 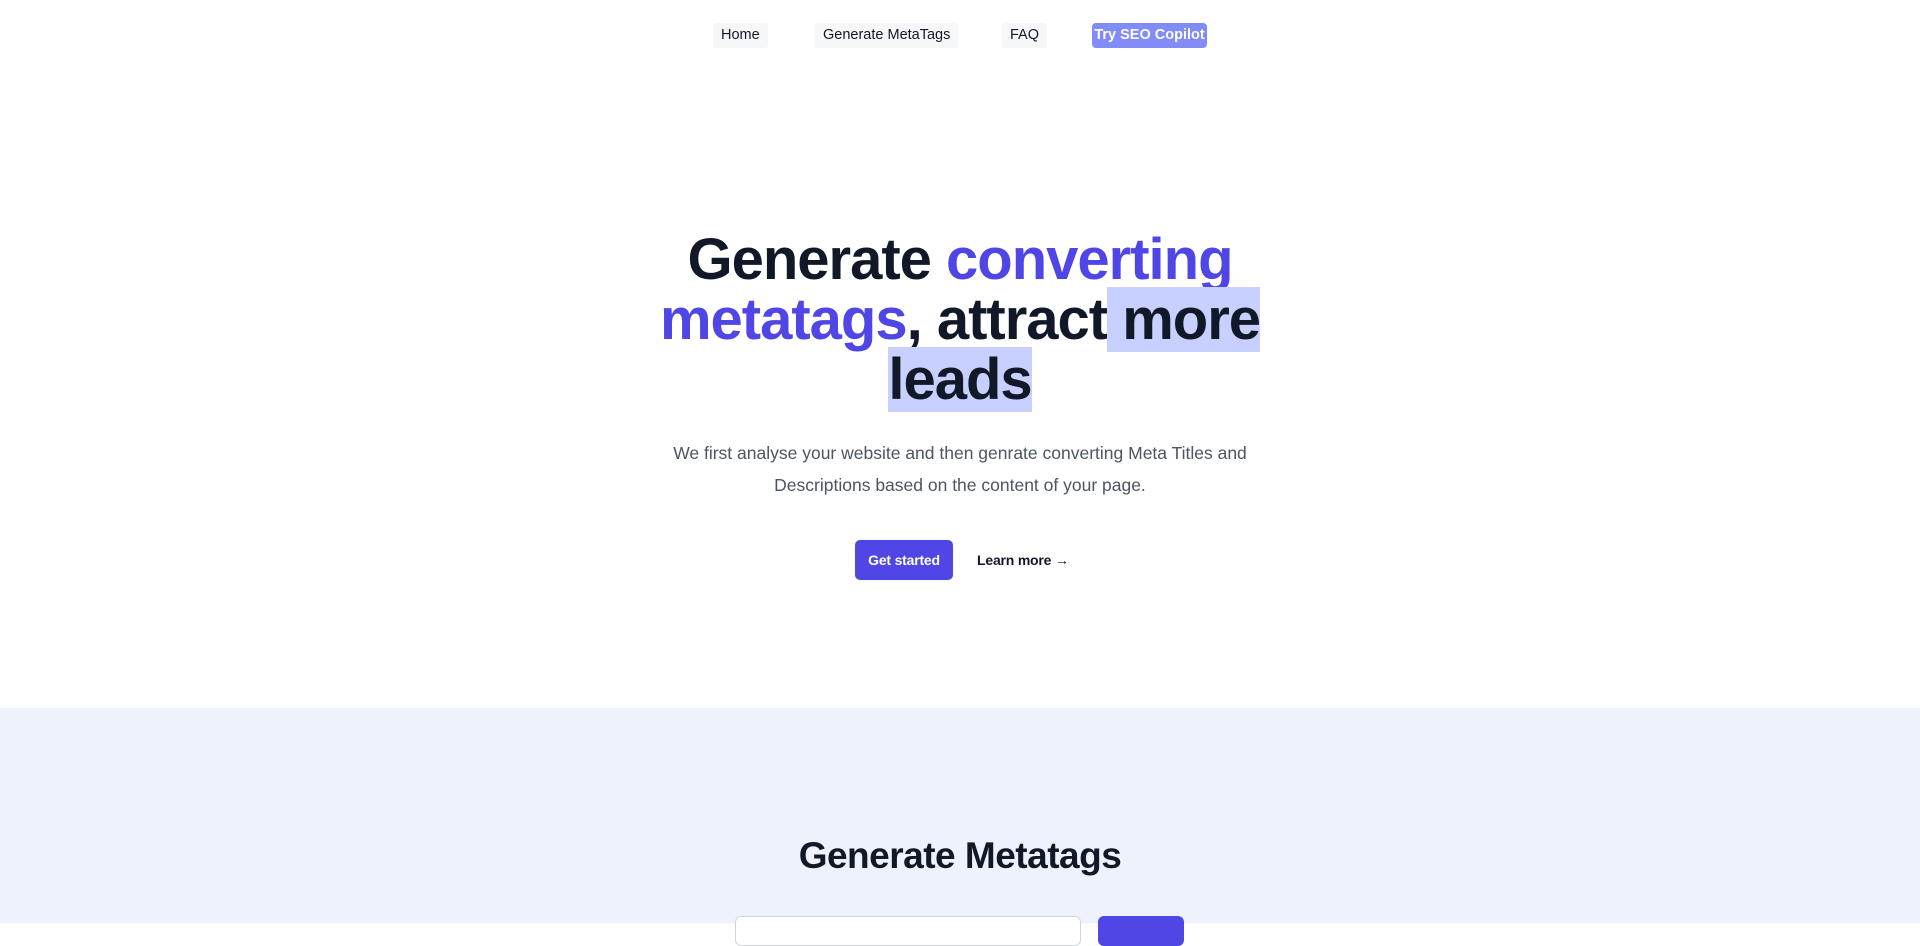 What do you see at coordinates (904, 560) in the screenshot?
I see `get-started-button: Get started` at bounding box center [904, 560].